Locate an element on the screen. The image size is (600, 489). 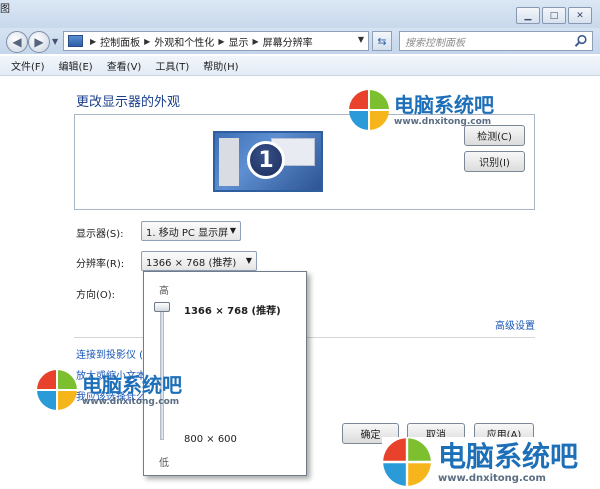
title-bar: 图 ▁ □ ✕ is located at coordinates (300, 14).